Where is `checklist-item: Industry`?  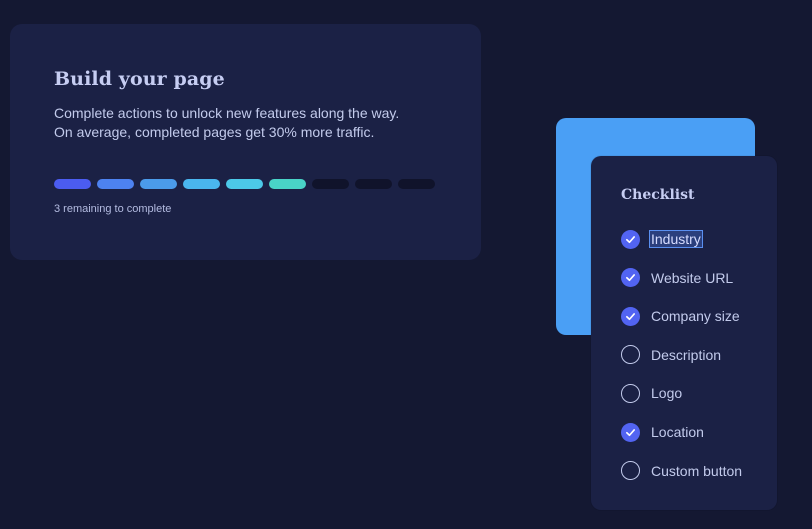
checklist-item: Industry is located at coordinates (662, 239).